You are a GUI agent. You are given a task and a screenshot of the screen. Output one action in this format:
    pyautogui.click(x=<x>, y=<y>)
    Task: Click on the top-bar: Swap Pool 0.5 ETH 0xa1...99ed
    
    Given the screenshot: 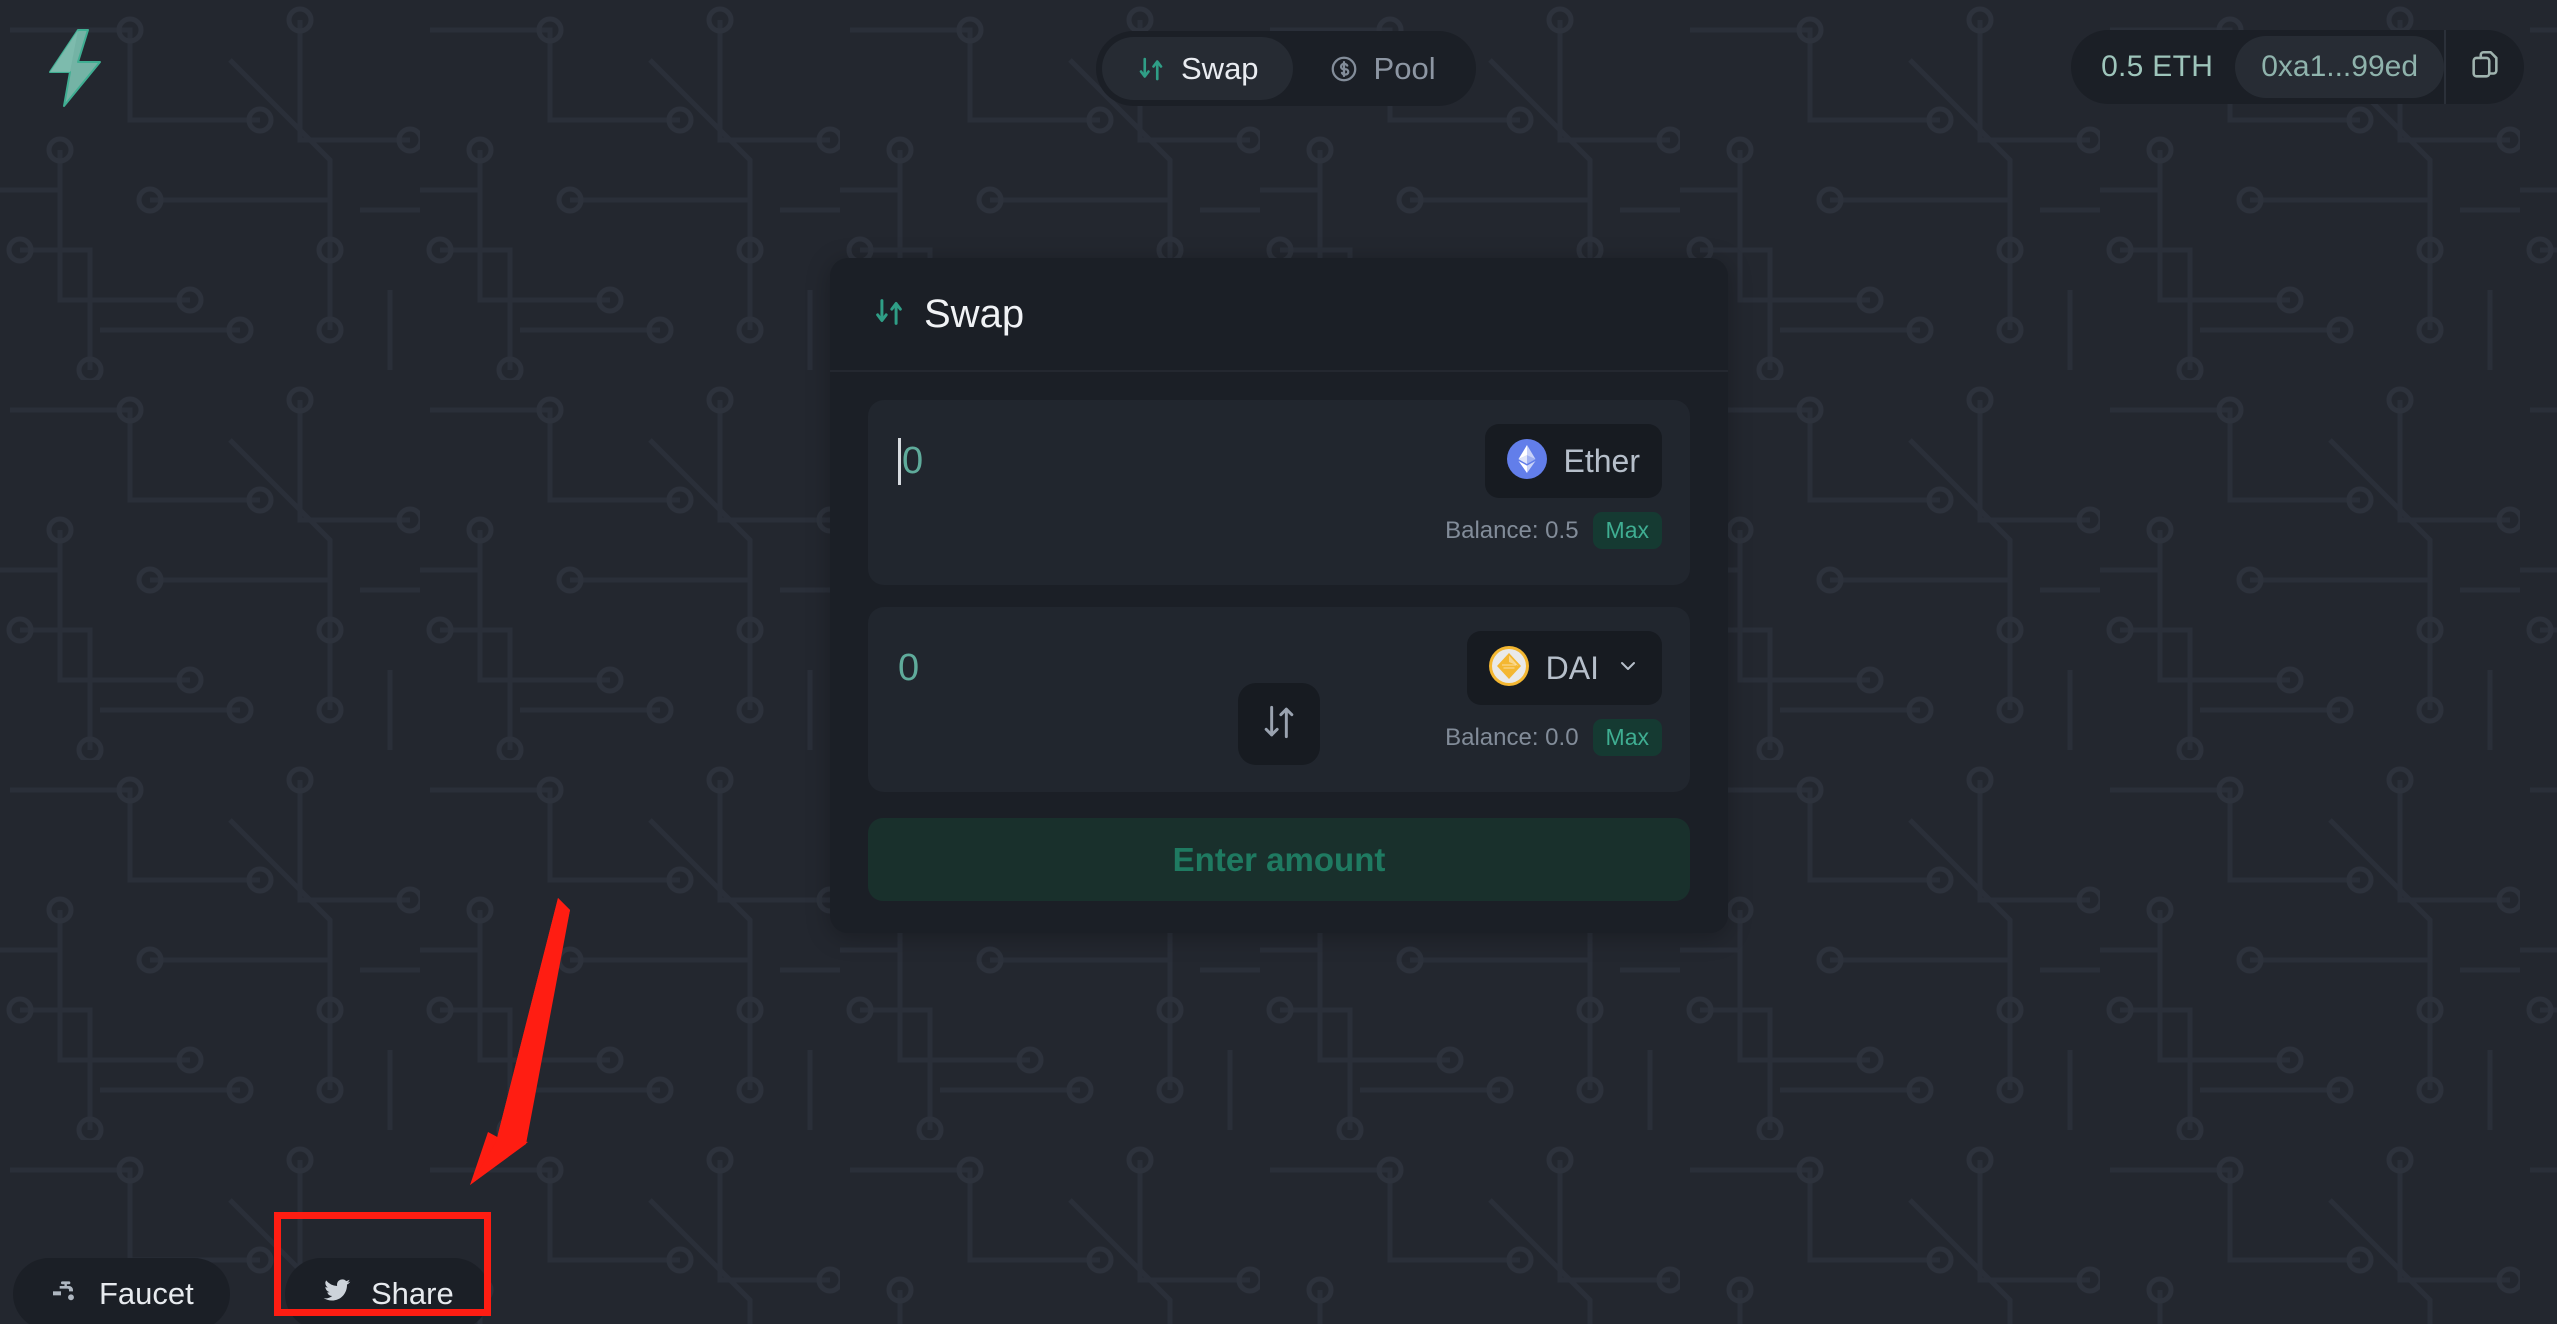 What is the action you would take?
    pyautogui.click(x=1278, y=60)
    